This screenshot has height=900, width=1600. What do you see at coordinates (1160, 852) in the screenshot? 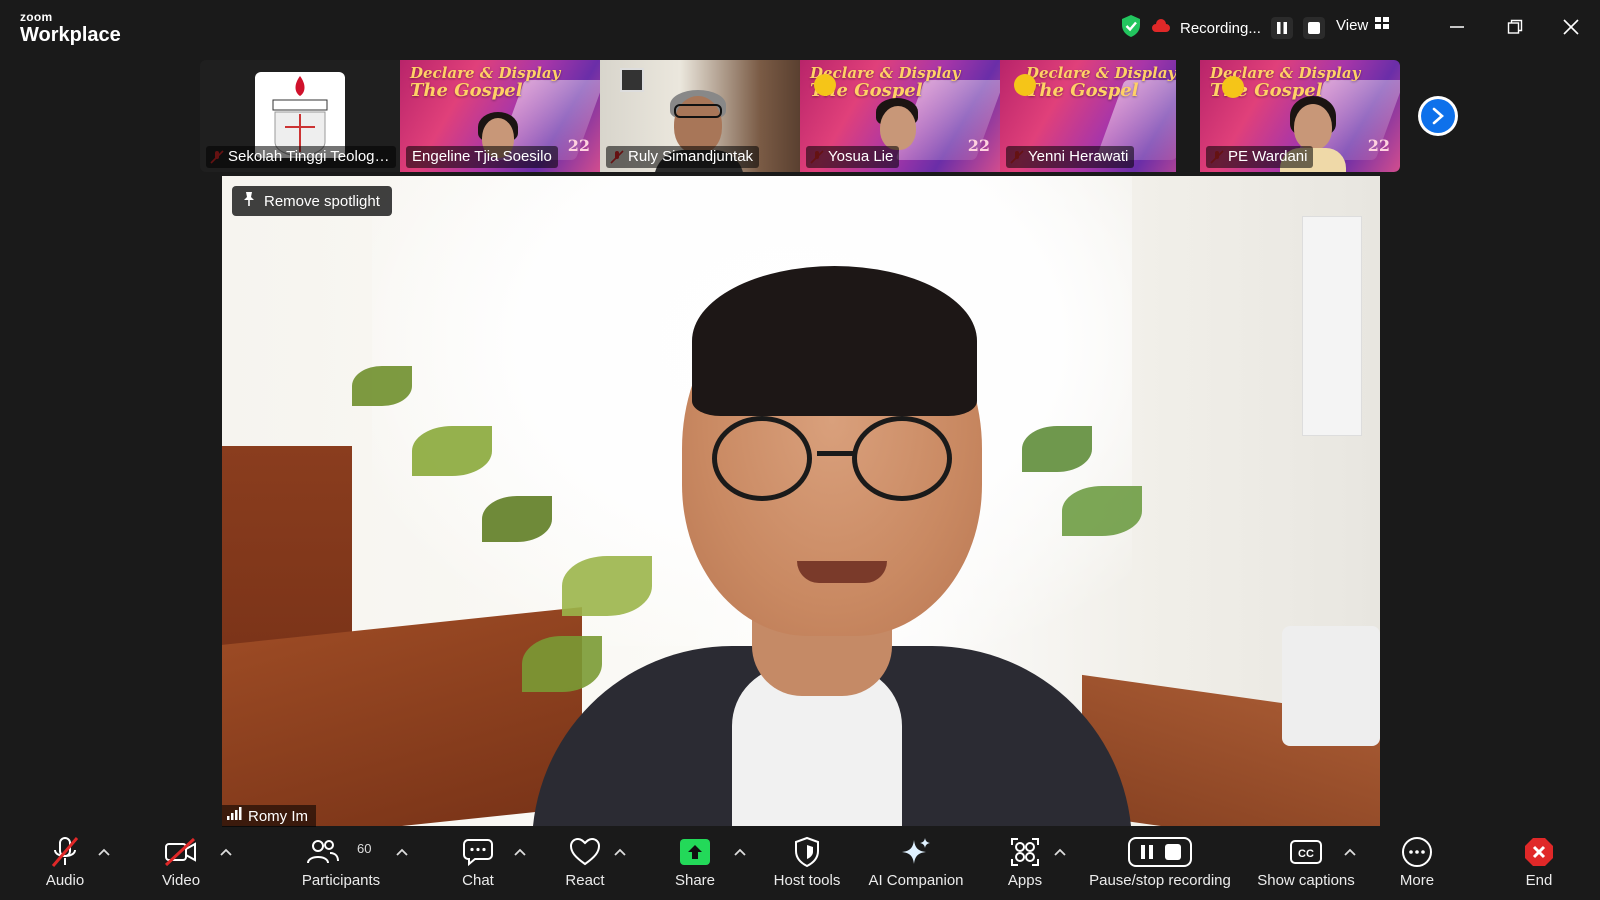
I see `pause-stop-icon` at bounding box center [1160, 852].